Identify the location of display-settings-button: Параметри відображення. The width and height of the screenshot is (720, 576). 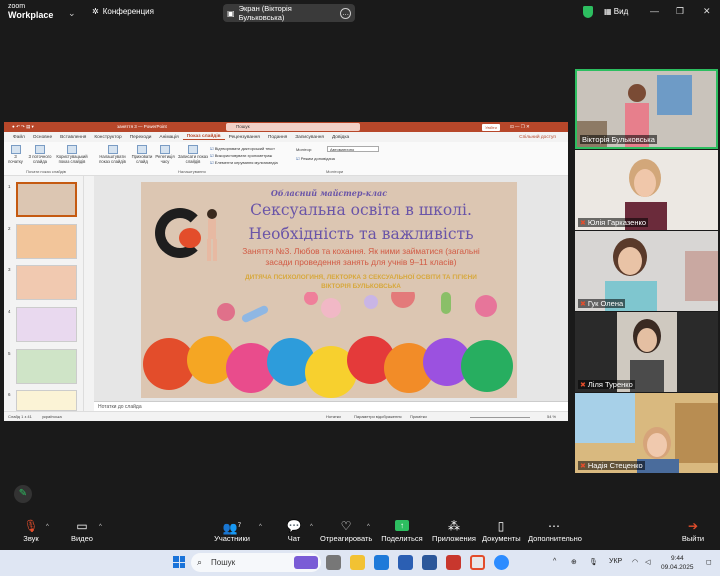
(378, 416).